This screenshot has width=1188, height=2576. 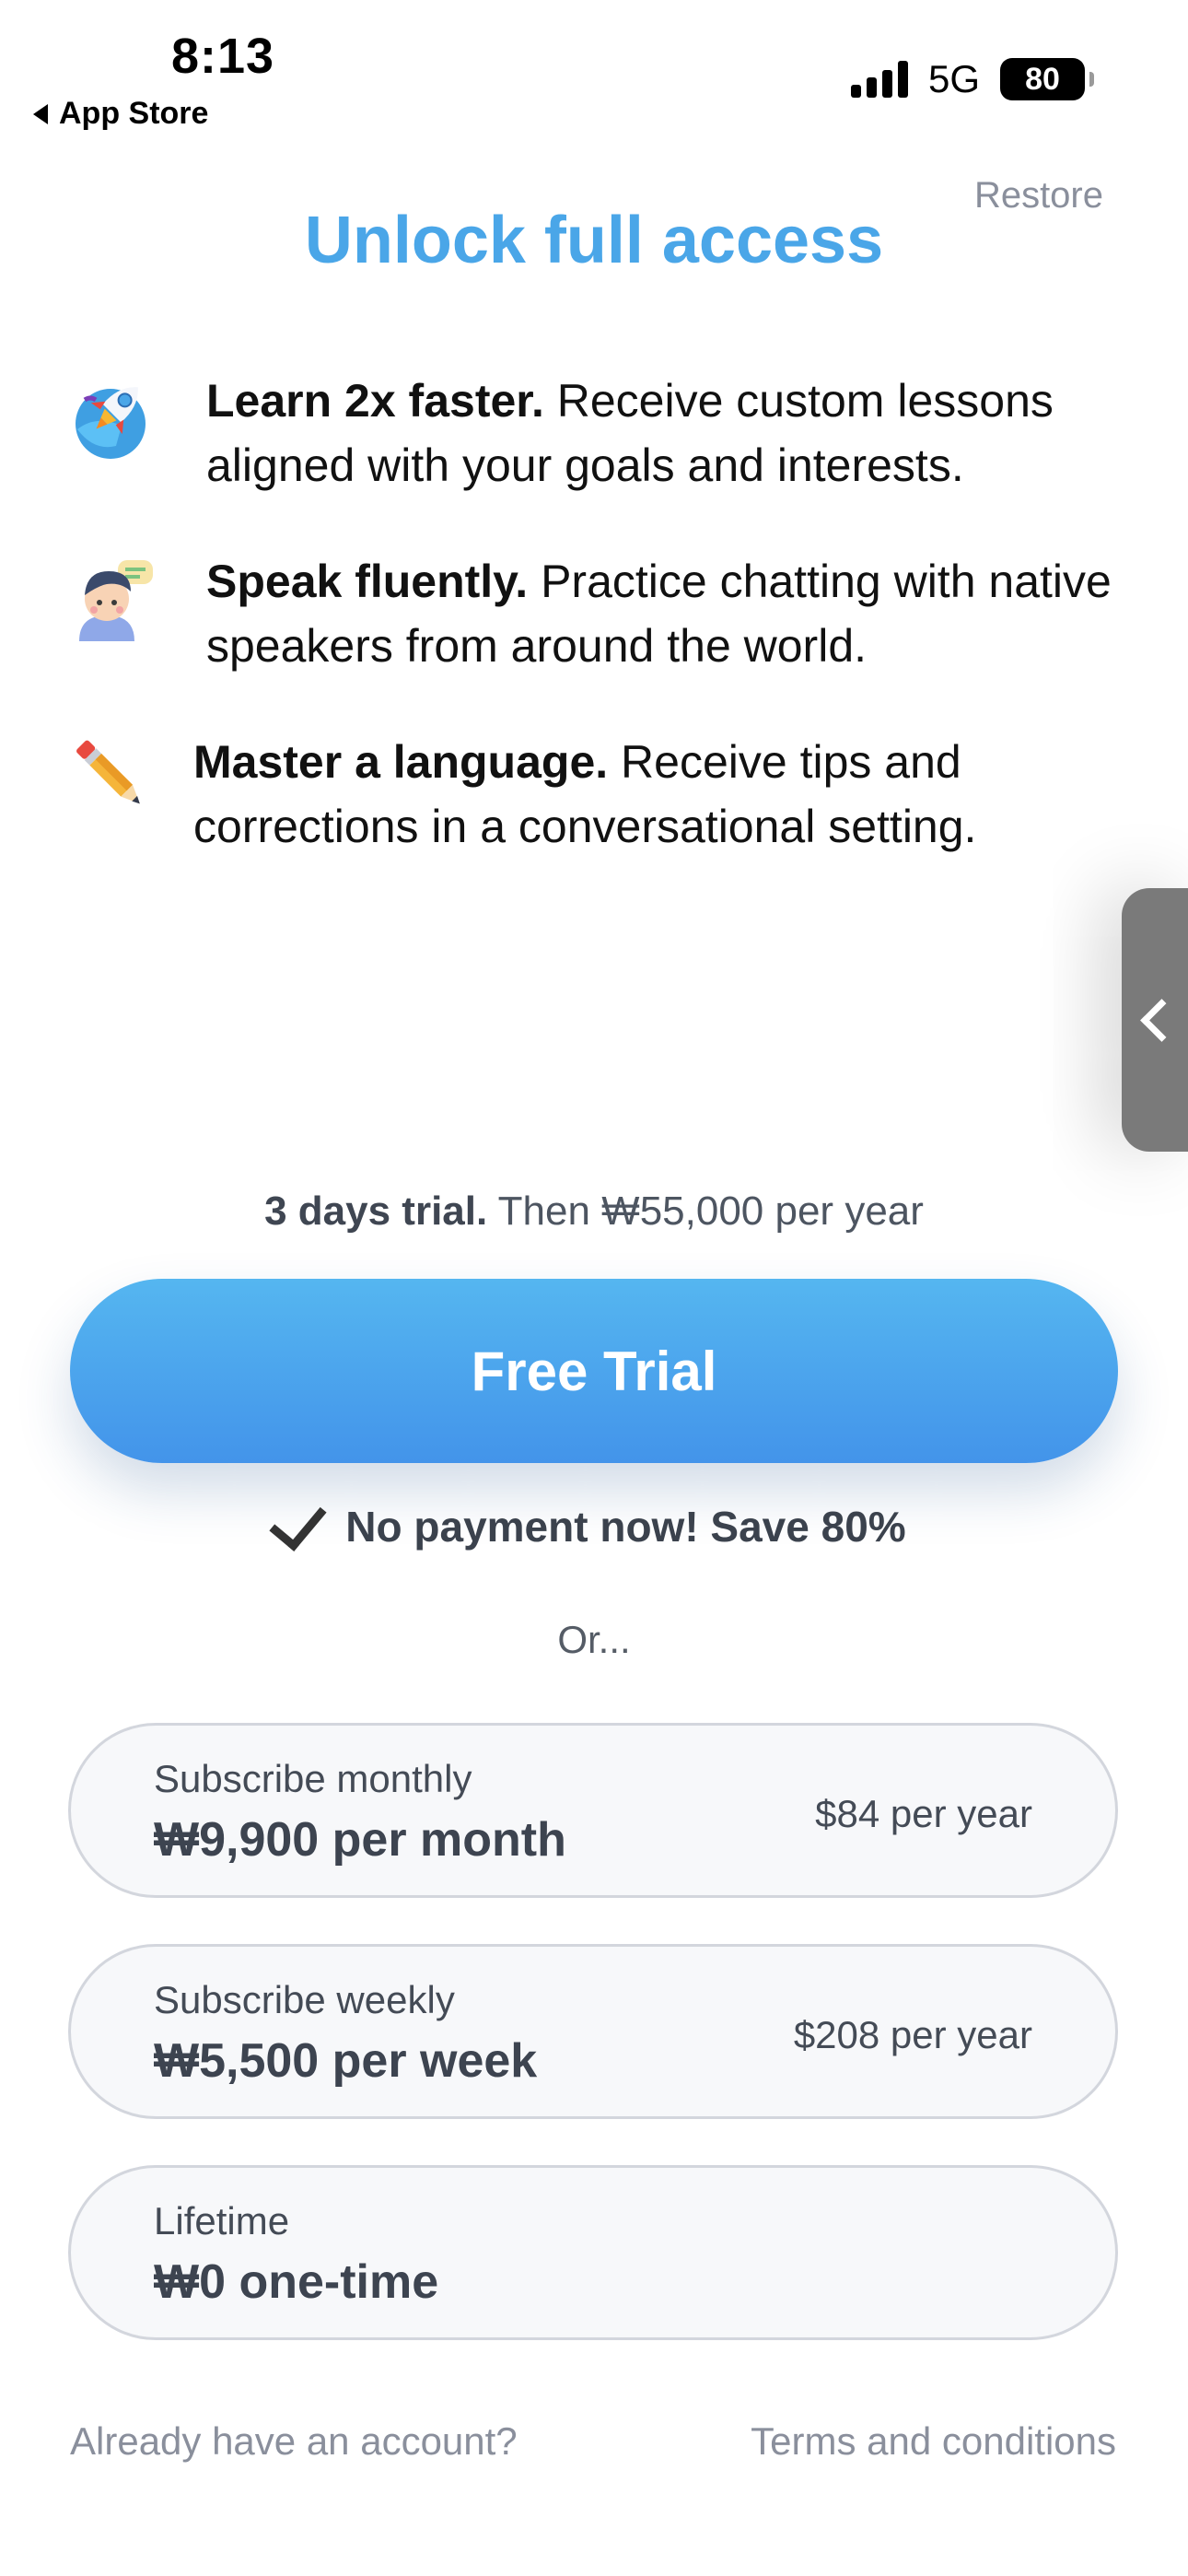 I want to click on rocket-icon, so click(x=111, y=415).